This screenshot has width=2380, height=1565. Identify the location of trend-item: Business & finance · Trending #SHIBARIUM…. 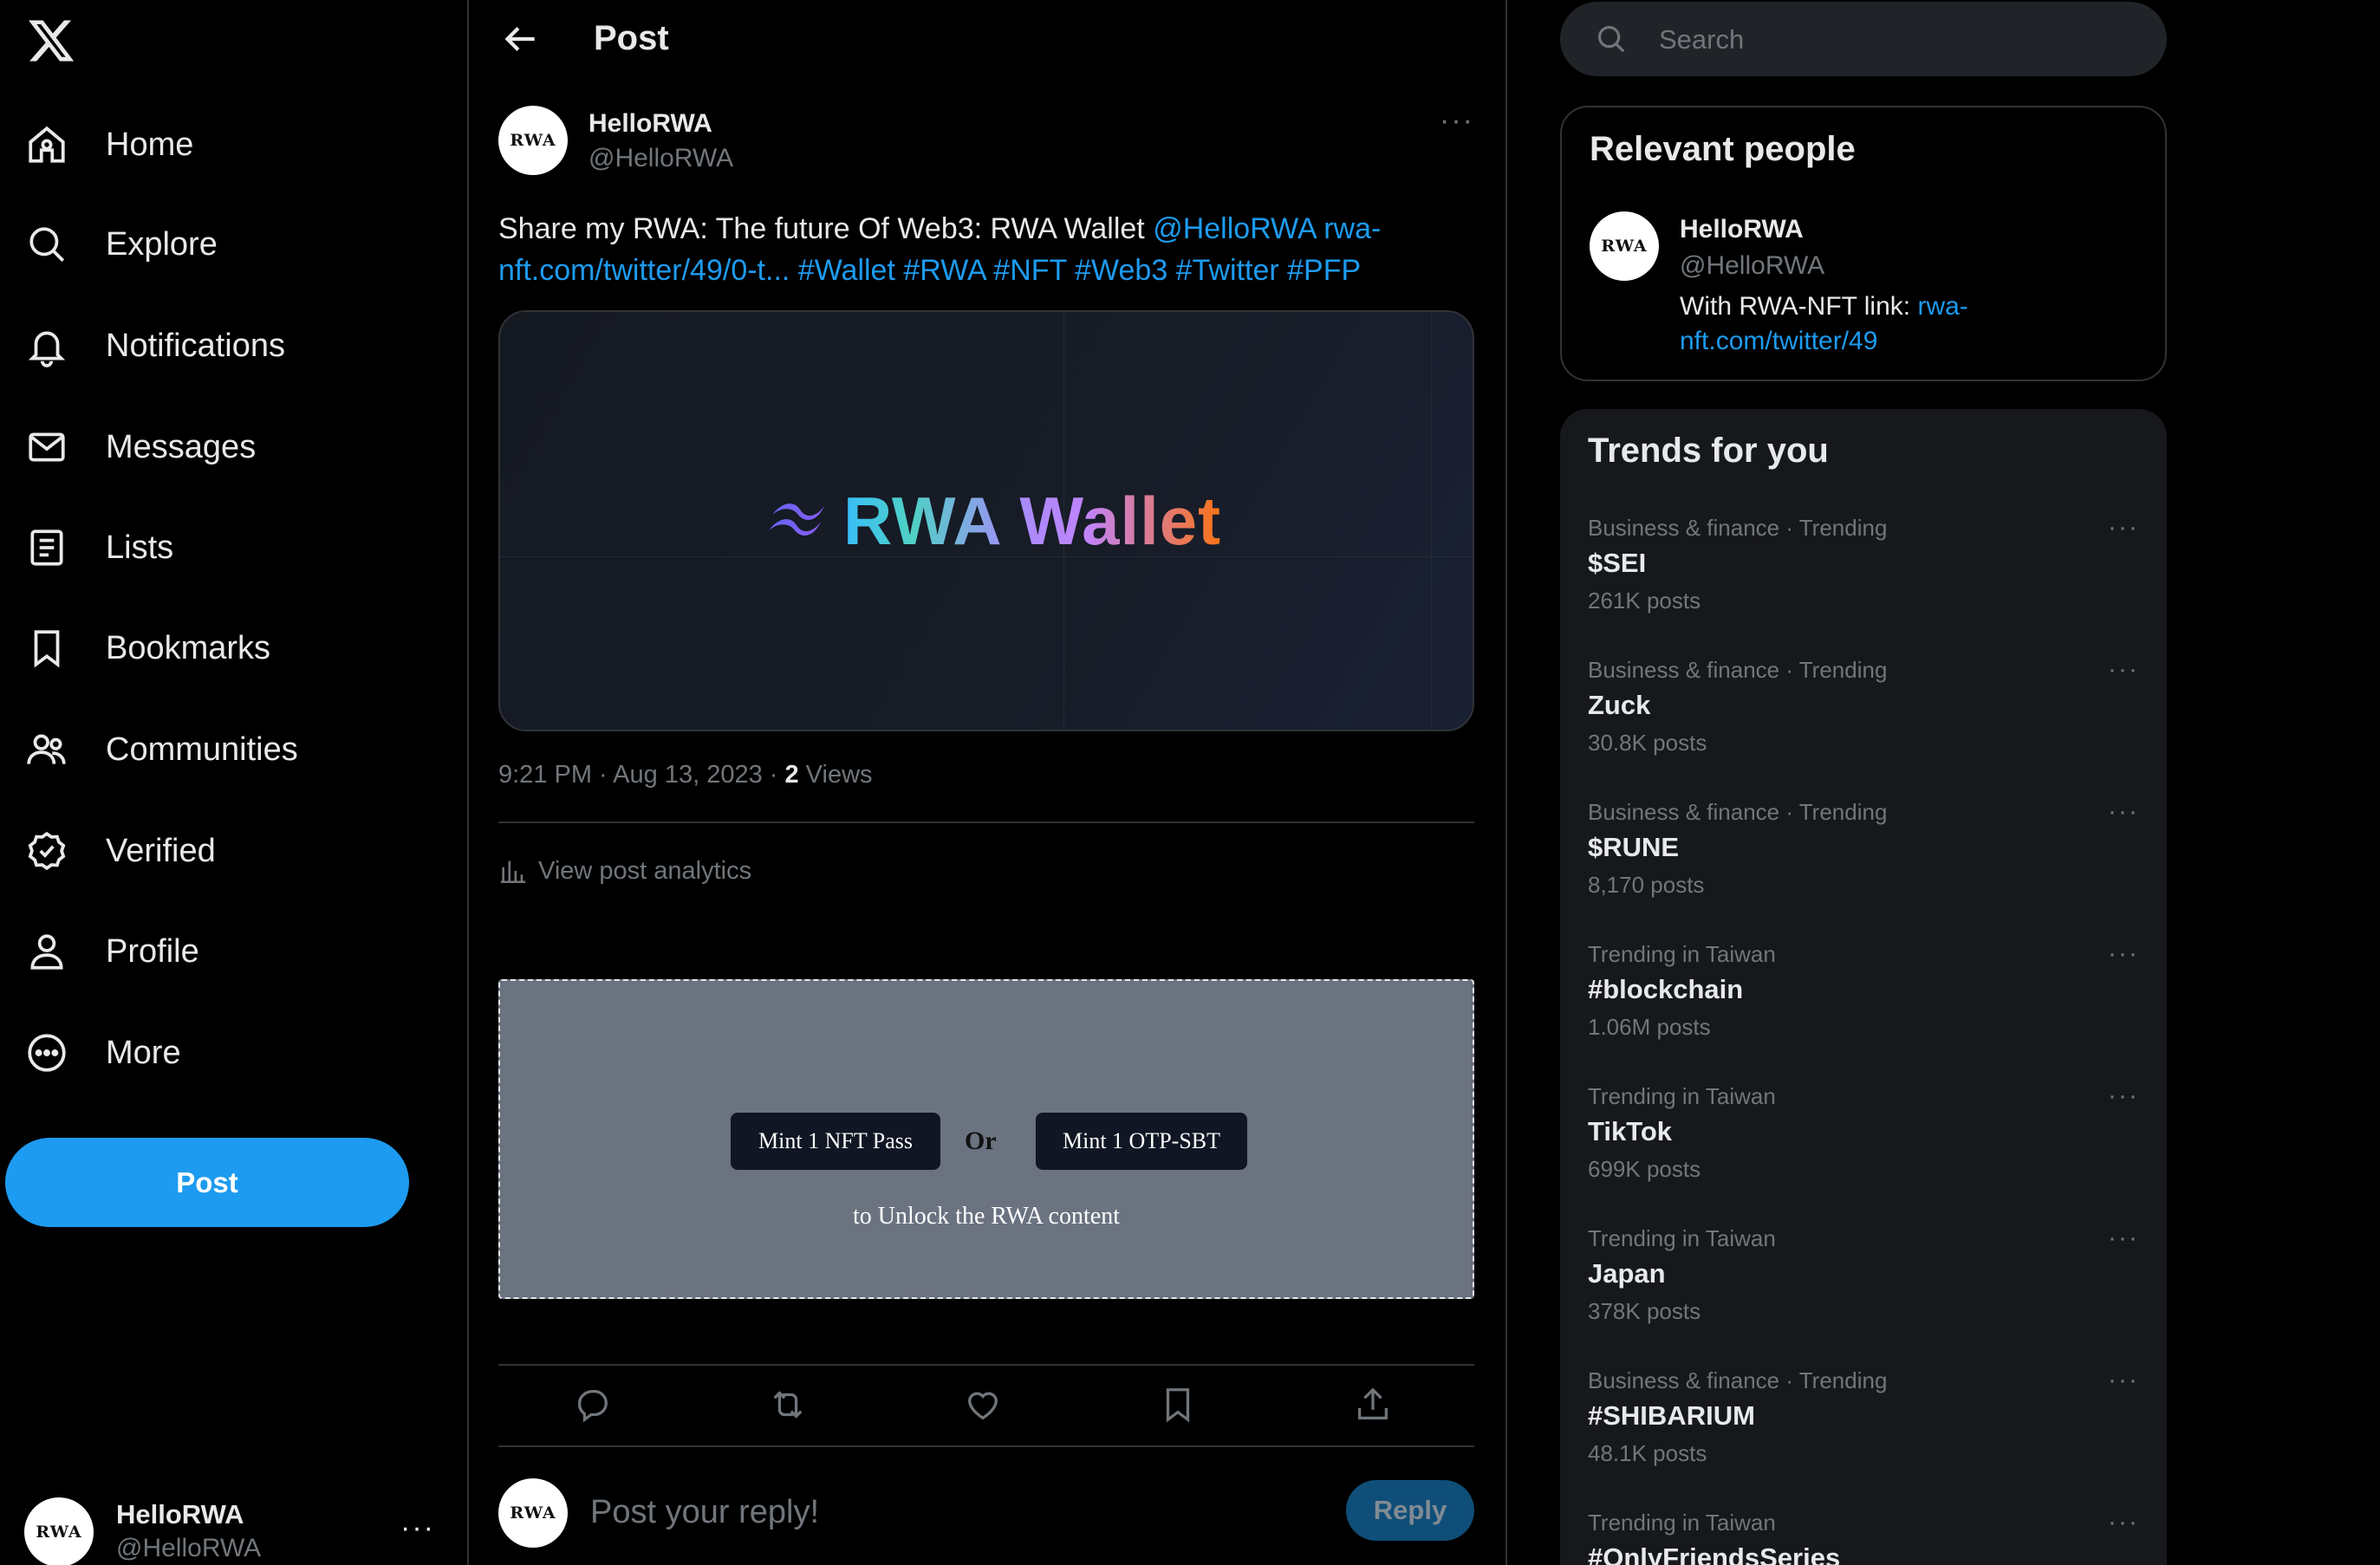
(1863, 1431).